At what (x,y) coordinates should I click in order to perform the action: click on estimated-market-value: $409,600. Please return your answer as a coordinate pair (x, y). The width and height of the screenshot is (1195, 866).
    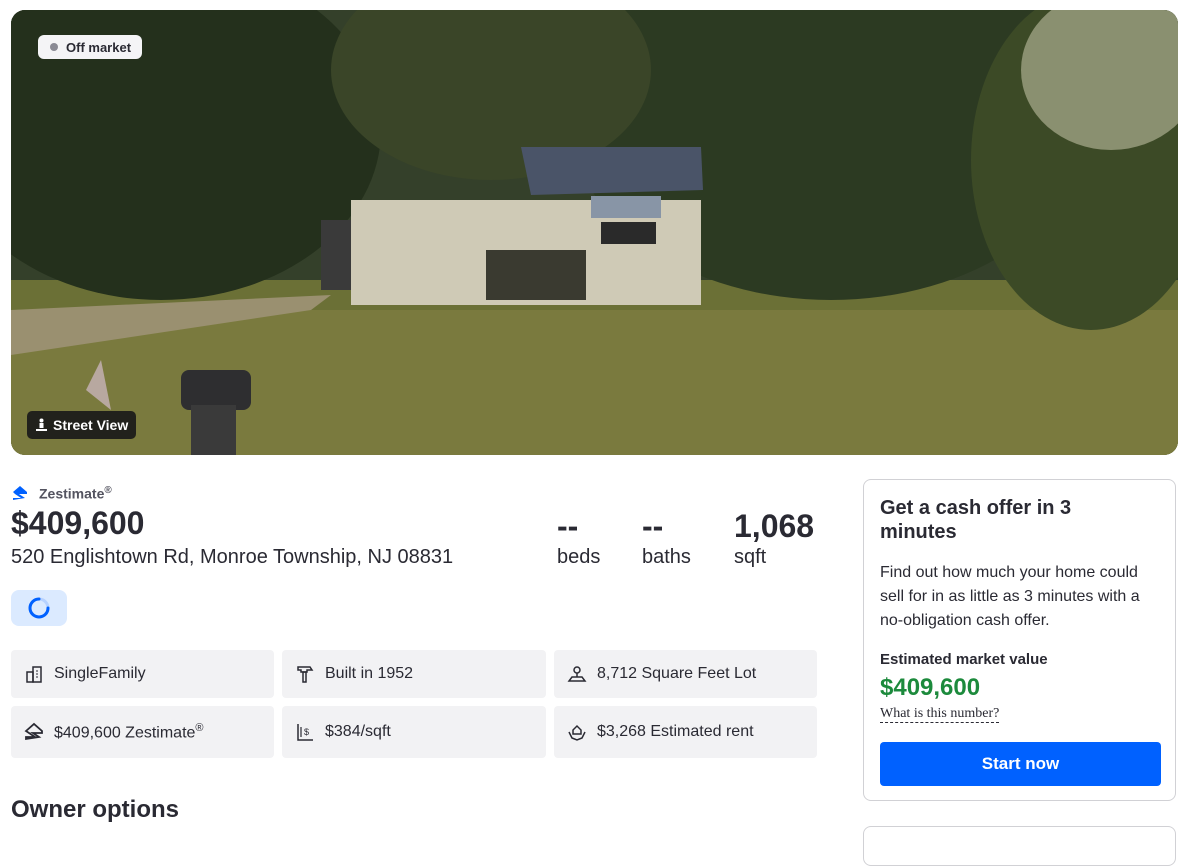
    Looking at the image, I should click on (930, 687).